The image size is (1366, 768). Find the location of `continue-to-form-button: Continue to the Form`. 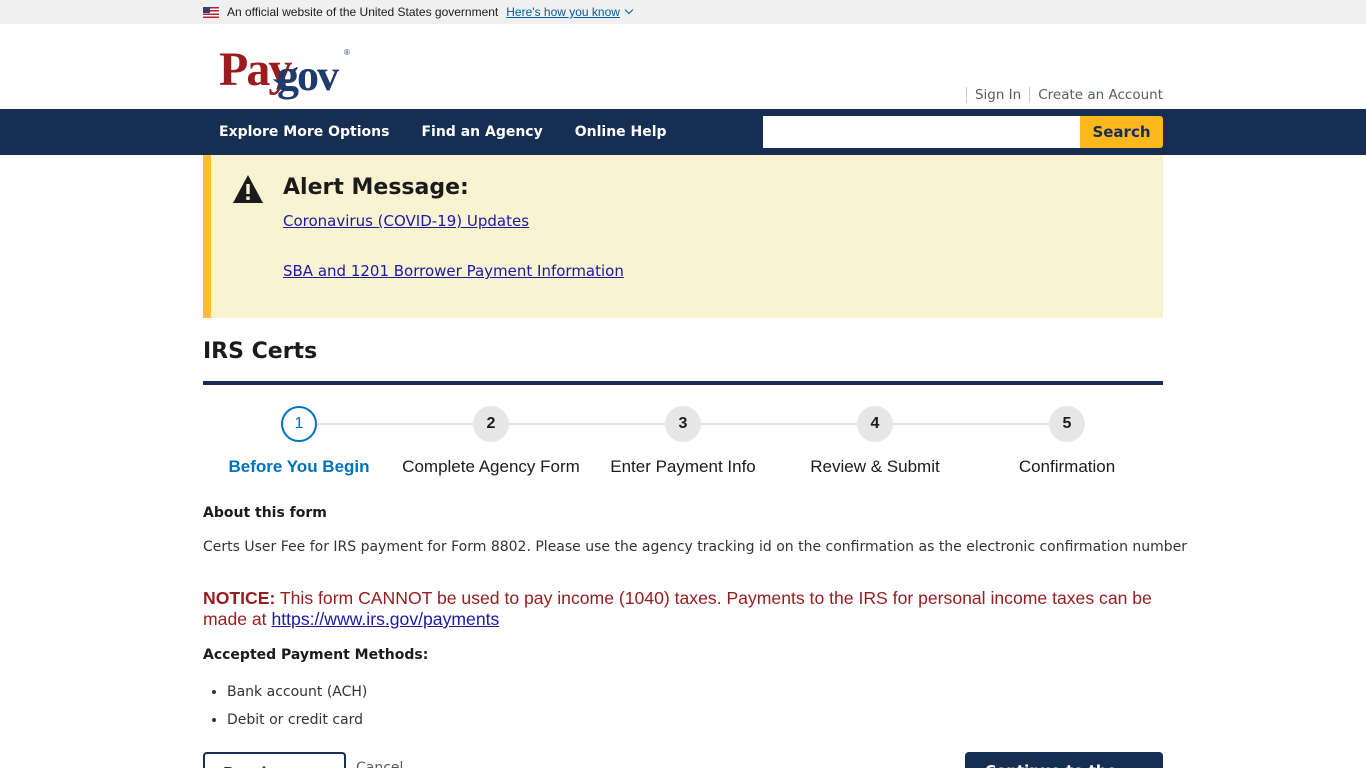

continue-to-form-button: Continue to the Form is located at coordinates (1064, 760).